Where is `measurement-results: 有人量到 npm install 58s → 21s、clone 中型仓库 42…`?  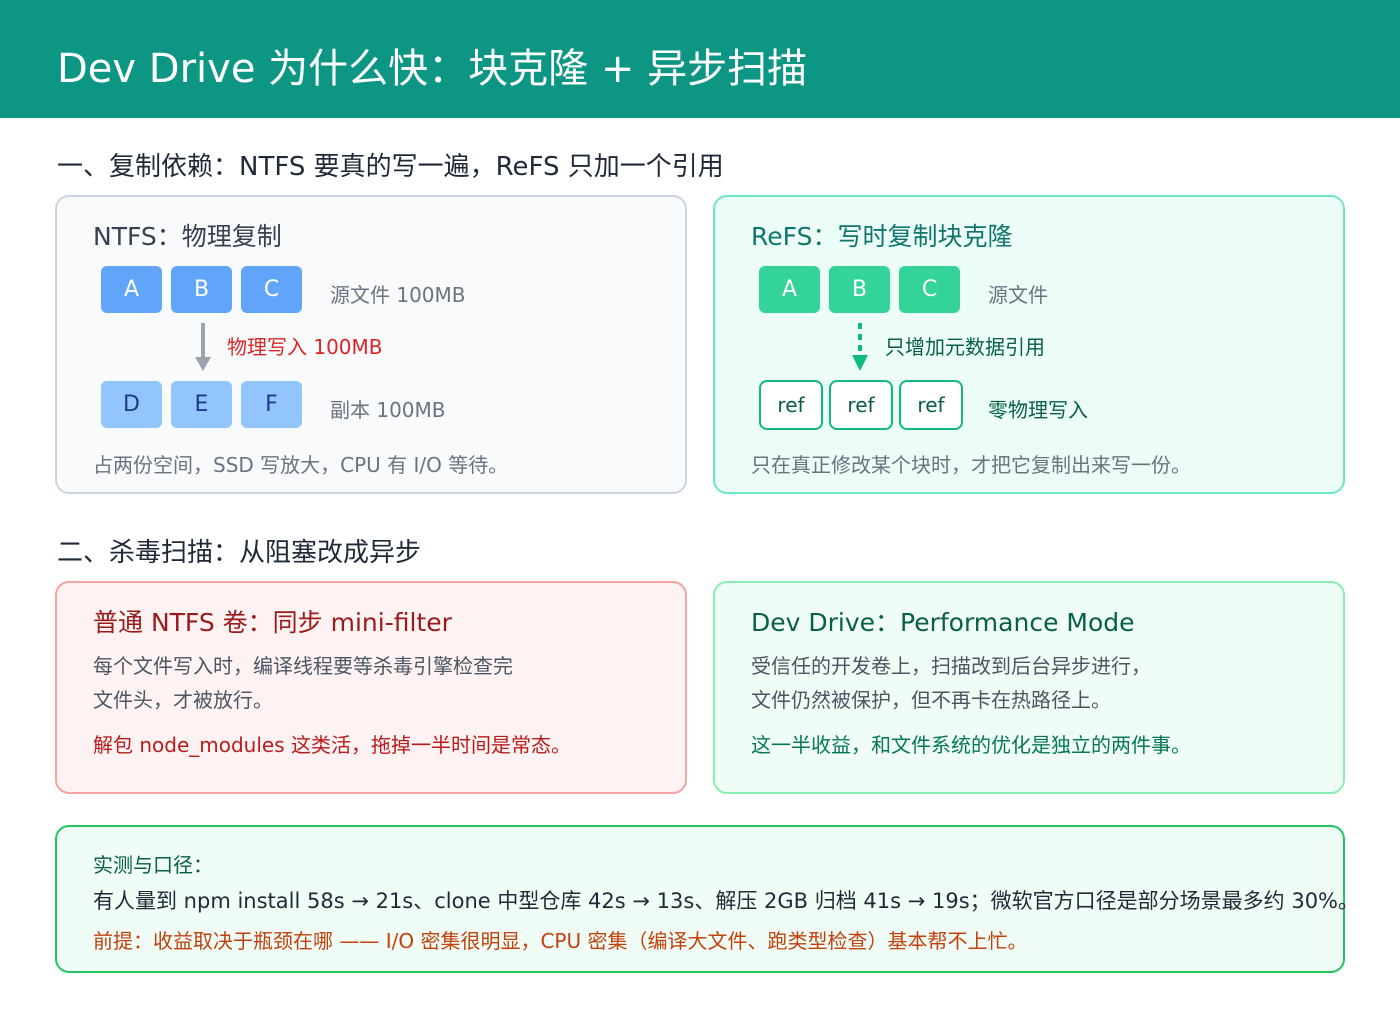
measurement-results: 有人量到 npm install 58s → 21s、clone 中型仓库 42… is located at coordinates (726, 901).